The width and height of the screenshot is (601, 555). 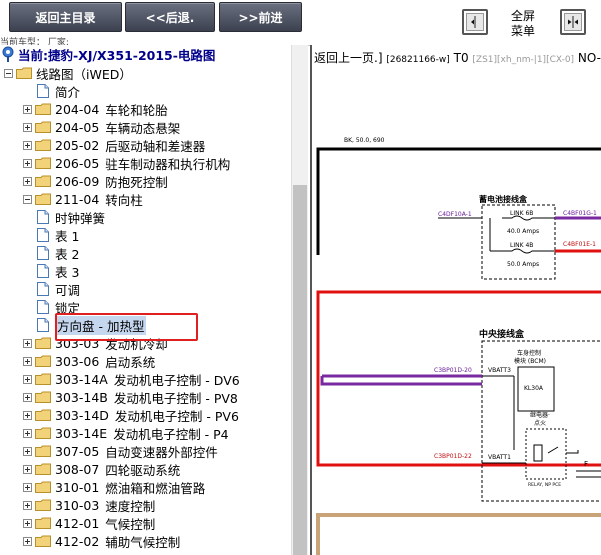 I want to click on right-connector-1: C4BF01G-1, so click(x=580, y=213).